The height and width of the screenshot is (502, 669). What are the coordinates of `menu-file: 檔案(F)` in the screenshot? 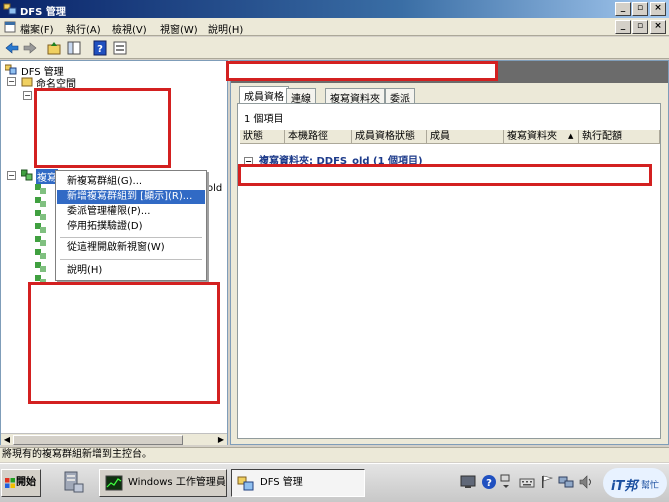 It's located at (37, 28).